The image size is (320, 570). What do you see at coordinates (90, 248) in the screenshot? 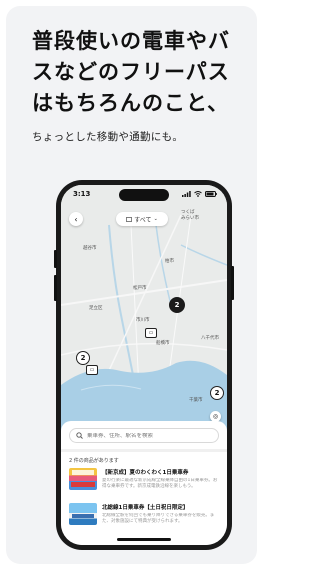
I see `map-label-koshigaya: 越谷市` at bounding box center [90, 248].